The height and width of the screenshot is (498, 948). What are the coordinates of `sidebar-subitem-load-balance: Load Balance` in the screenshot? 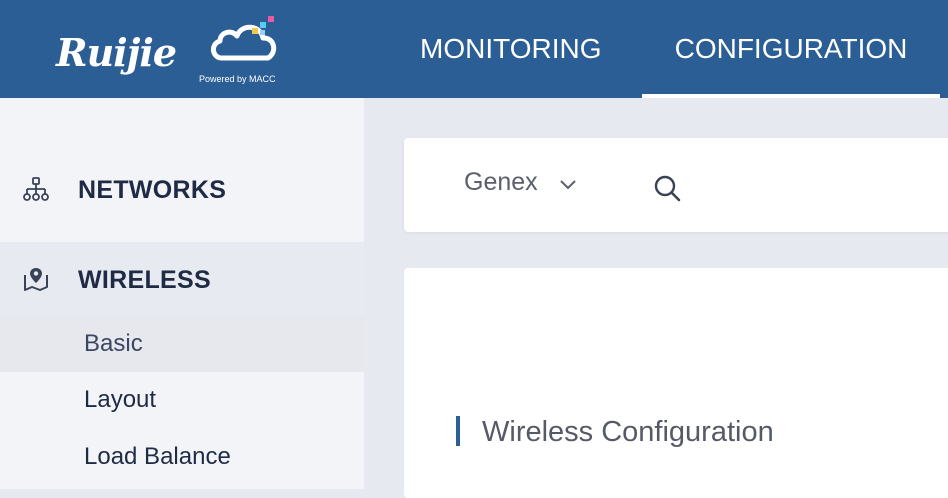 It's located at (182, 457).